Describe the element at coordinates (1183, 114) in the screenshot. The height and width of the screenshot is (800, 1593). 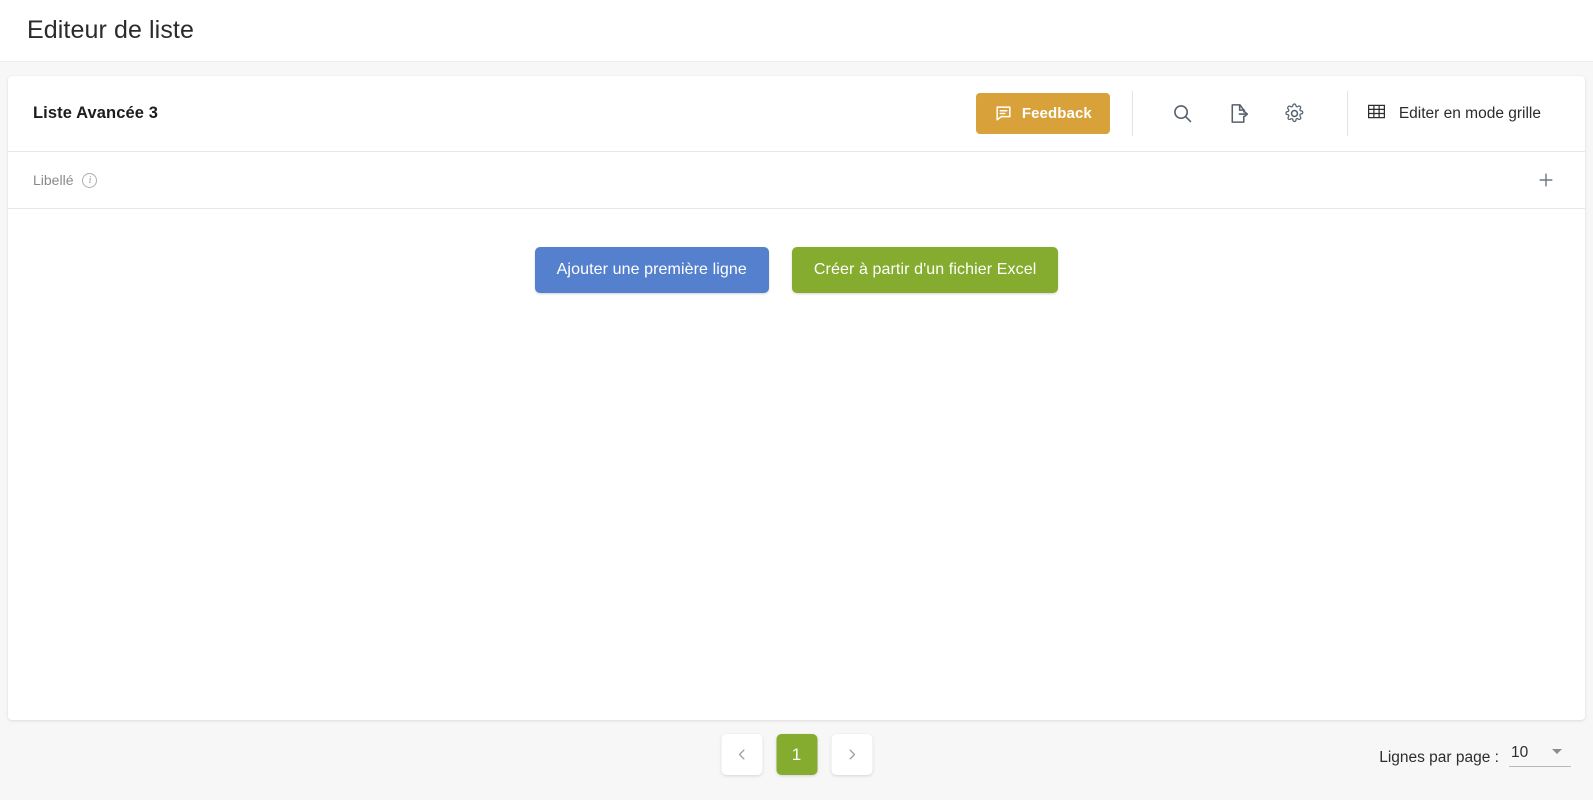
I see `search-icon` at that location.